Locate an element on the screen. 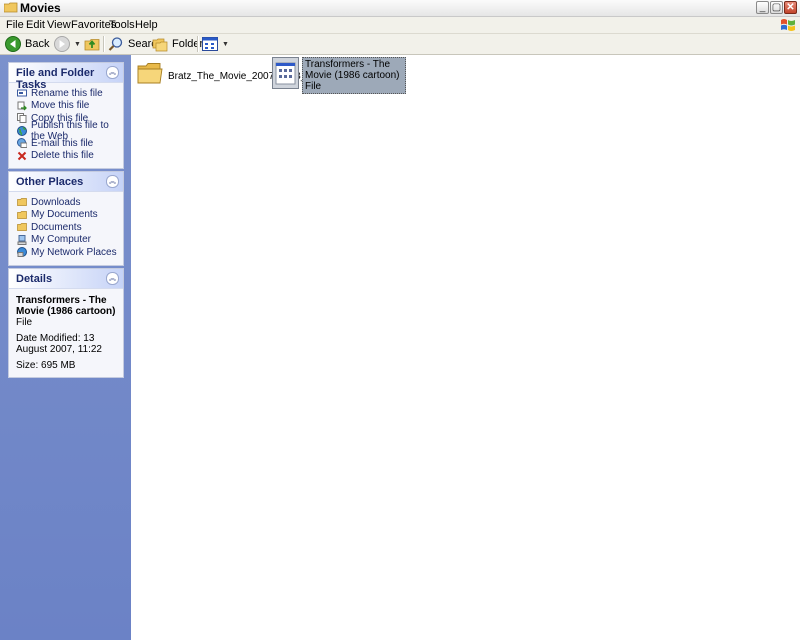 The height and width of the screenshot is (640, 800). back-arrow-icon is located at coordinates (13, 44).